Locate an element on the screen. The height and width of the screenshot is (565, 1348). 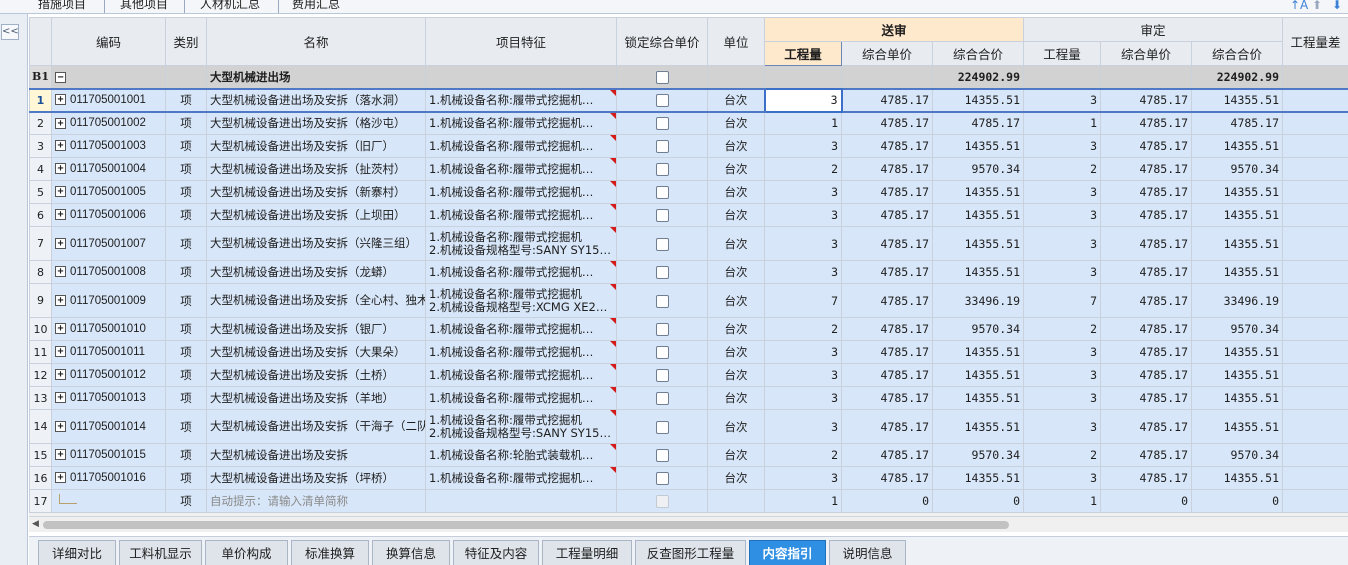
row-name: 大型机械设备进出场及安拆（兴隆三组） is located at coordinates (316, 243).